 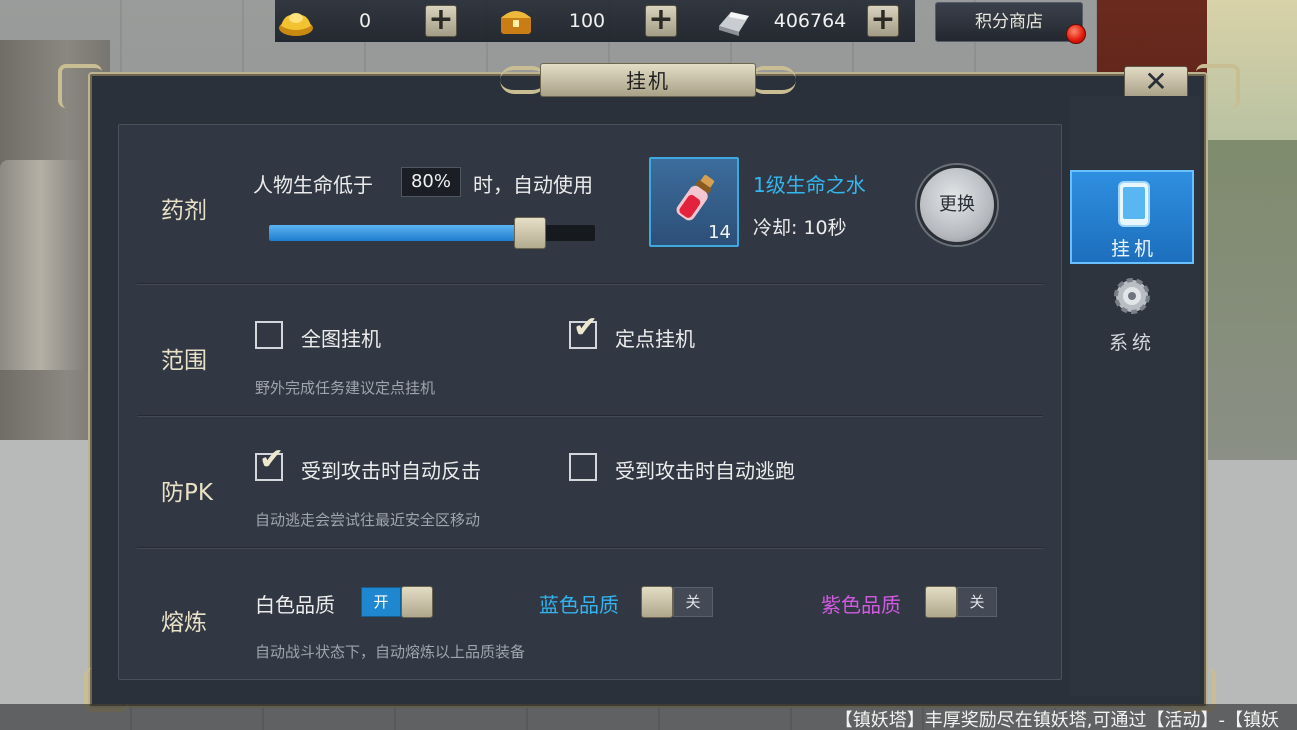 What do you see at coordinates (1076, 34) in the screenshot?
I see `notification-dot` at bounding box center [1076, 34].